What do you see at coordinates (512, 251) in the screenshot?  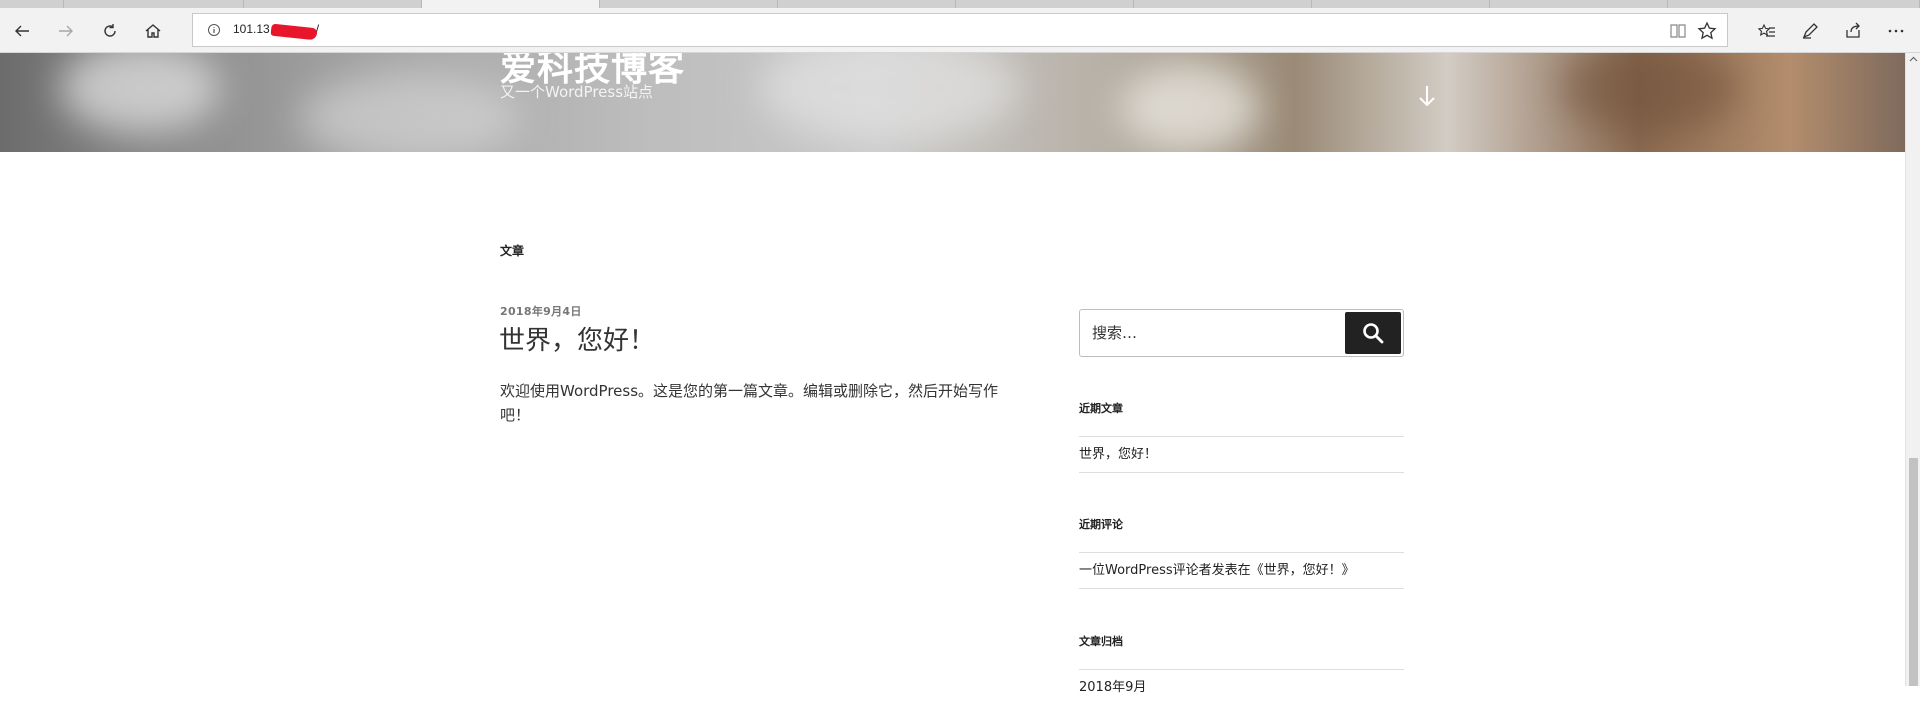 I see `page-heading: 文章` at bounding box center [512, 251].